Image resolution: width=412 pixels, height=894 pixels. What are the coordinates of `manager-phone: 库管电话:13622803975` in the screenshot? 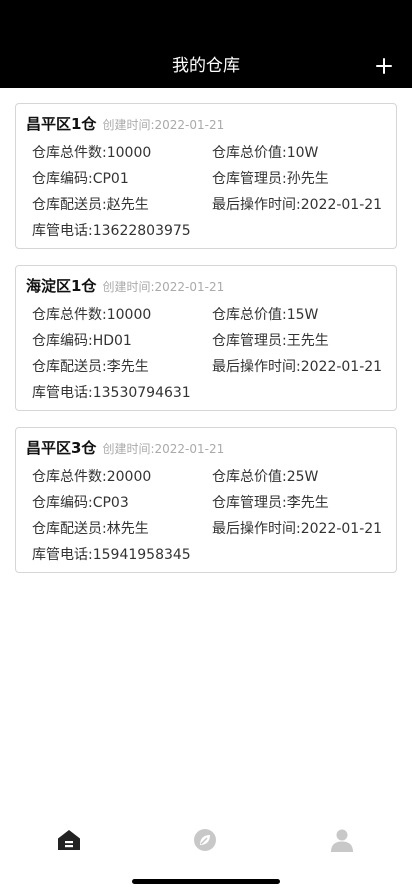 It's located at (111, 231).